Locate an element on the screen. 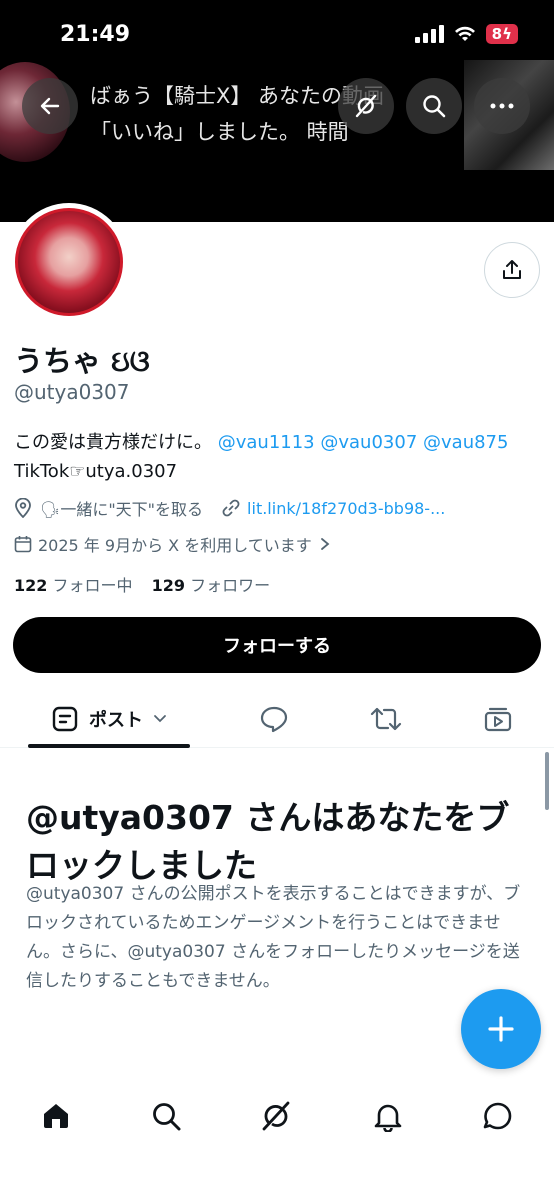 The height and width of the screenshot is (1199, 554). back-button is located at coordinates (50, 106).